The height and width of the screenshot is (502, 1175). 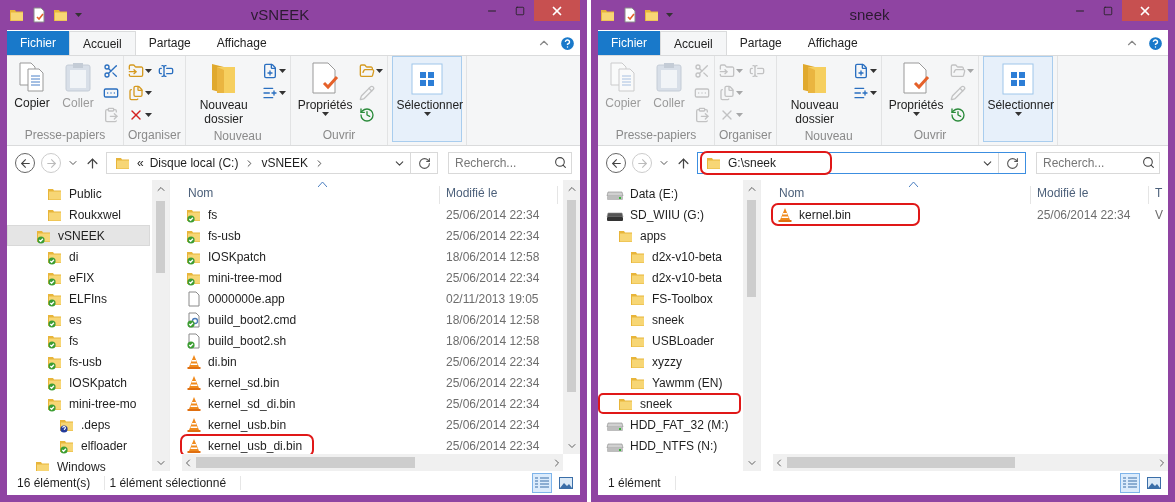 I want to click on tree-item: HDD_FAT_32 (M:), so click(x=669, y=424).